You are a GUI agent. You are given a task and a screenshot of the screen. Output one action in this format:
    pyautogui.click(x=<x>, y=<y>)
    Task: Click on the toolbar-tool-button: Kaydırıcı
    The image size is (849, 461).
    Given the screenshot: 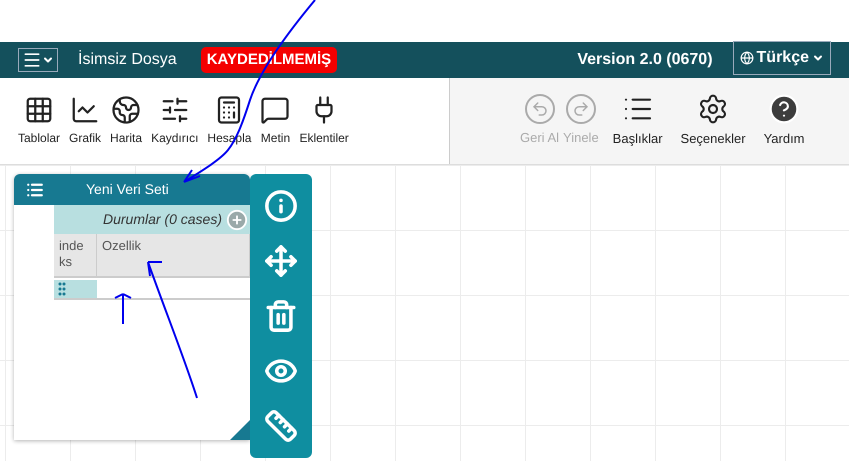 What is the action you would take?
    pyautogui.click(x=174, y=121)
    